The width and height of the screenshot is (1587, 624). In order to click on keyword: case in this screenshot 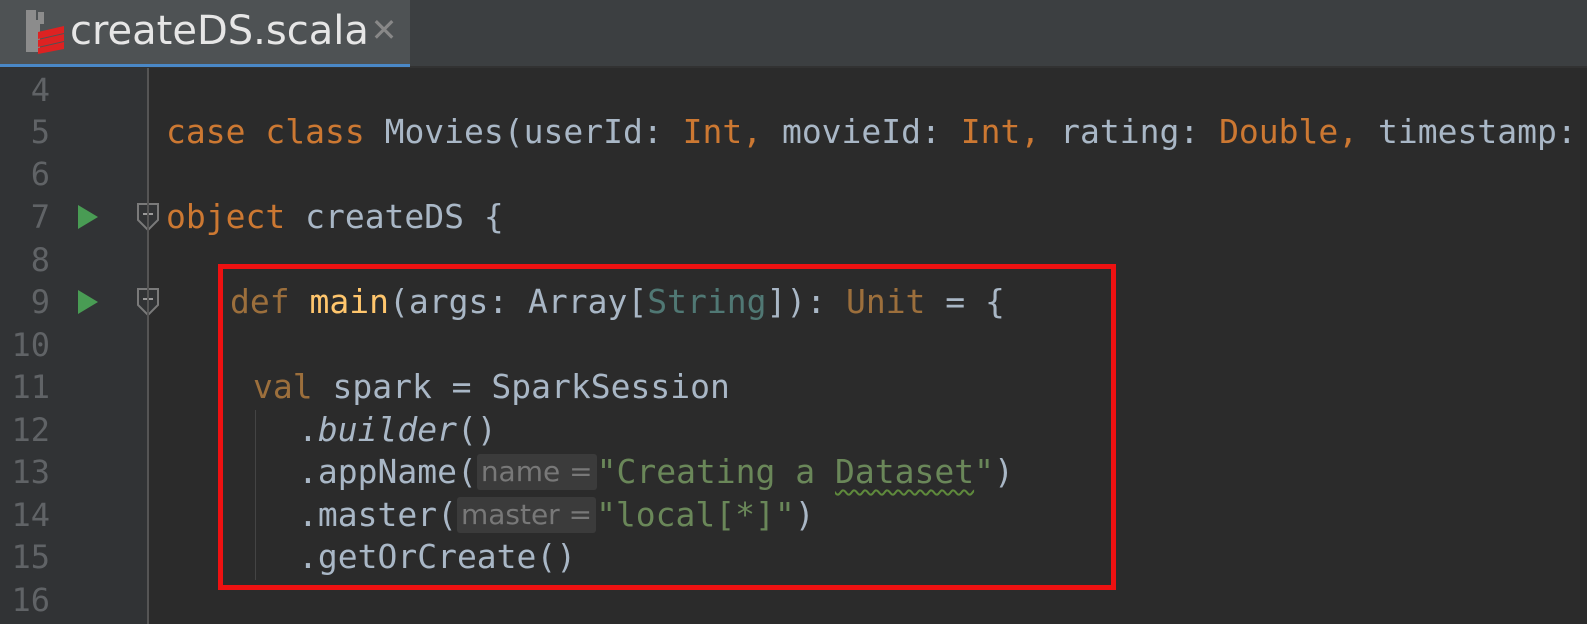, I will do `click(206, 131)`.